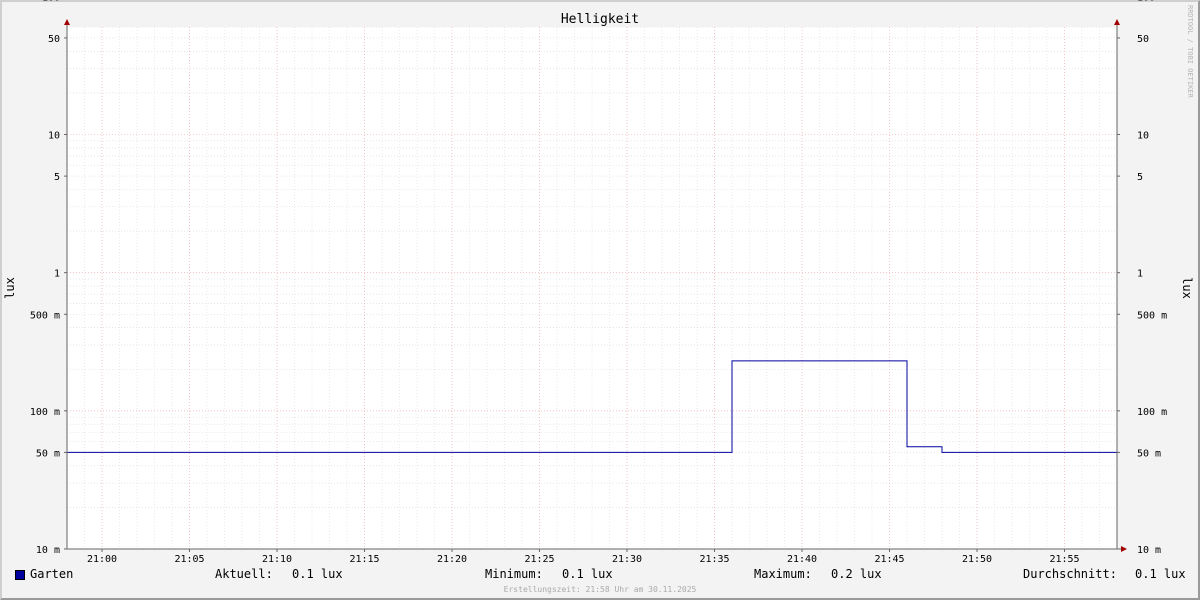  What do you see at coordinates (1117, 22) in the screenshot?
I see `y-axis-arrow-right` at bounding box center [1117, 22].